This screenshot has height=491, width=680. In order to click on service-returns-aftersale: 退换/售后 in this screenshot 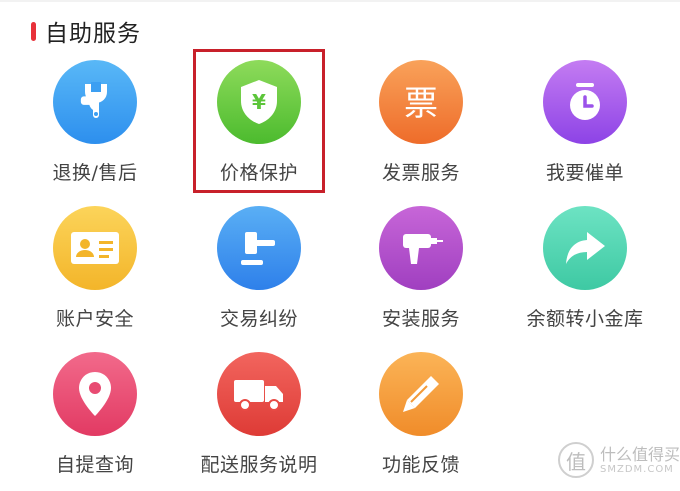, I will do `click(95, 130)`.